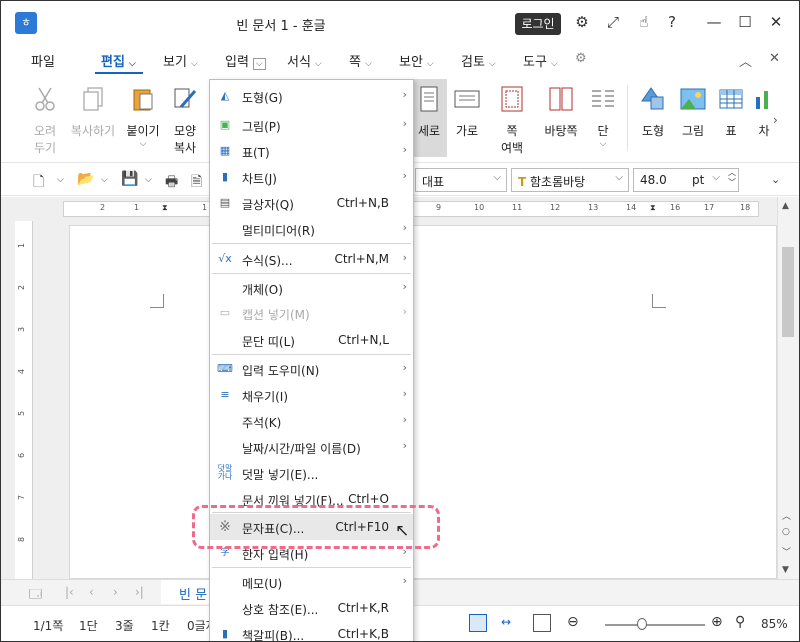 Image resolution: width=800 pixels, height=642 pixels. Describe the element at coordinates (91, 592) in the screenshot. I see `prev-tab-icon: ‹` at that location.